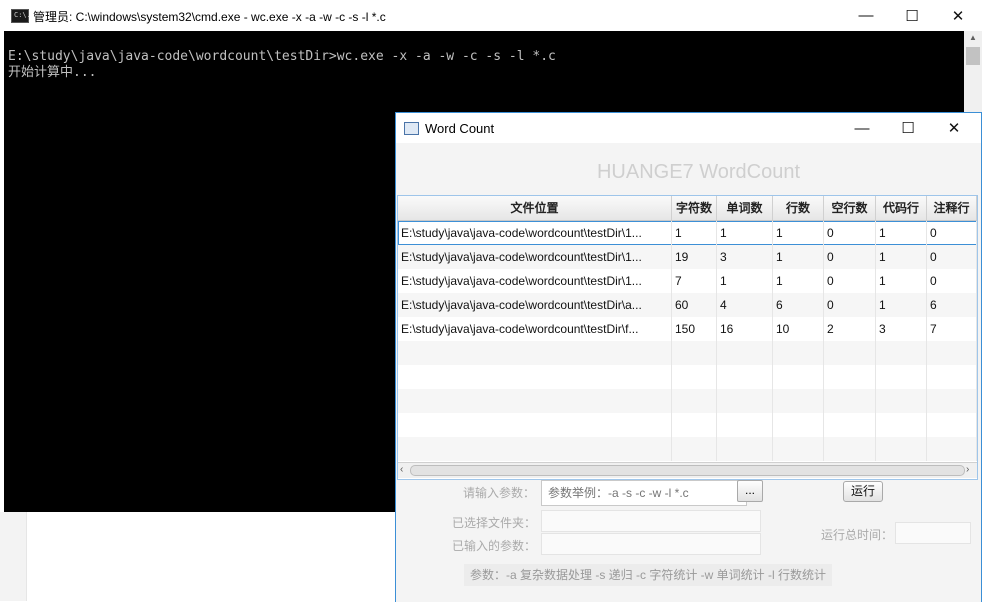 This screenshot has width=984, height=602. What do you see at coordinates (901, 208) in the screenshot?
I see `column-header: 代码行` at bounding box center [901, 208].